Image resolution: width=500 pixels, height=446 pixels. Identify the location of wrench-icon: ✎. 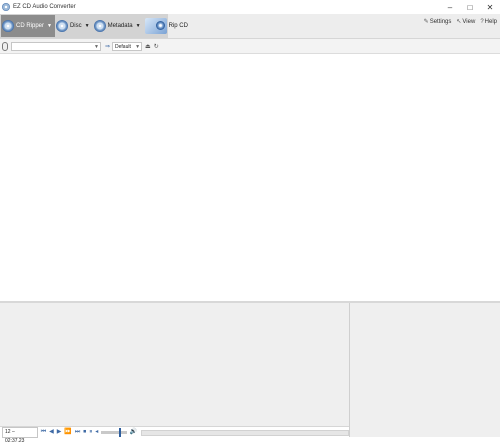
(426, 22).